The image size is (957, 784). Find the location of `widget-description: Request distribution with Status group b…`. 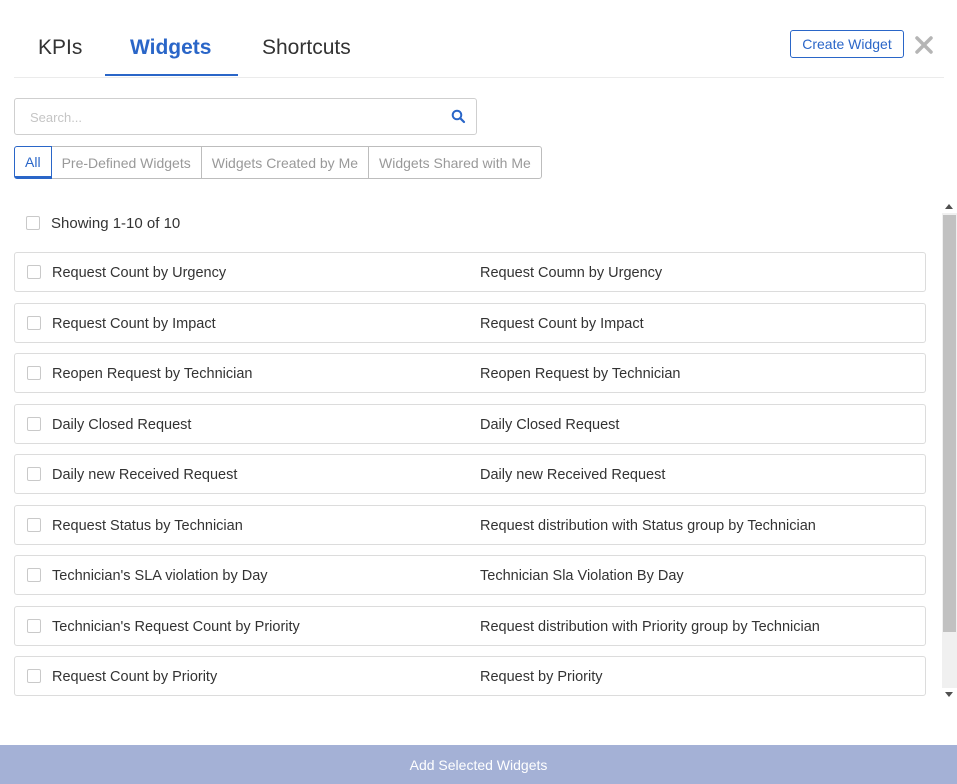

widget-description: Request distribution with Status group b… is located at coordinates (648, 525).